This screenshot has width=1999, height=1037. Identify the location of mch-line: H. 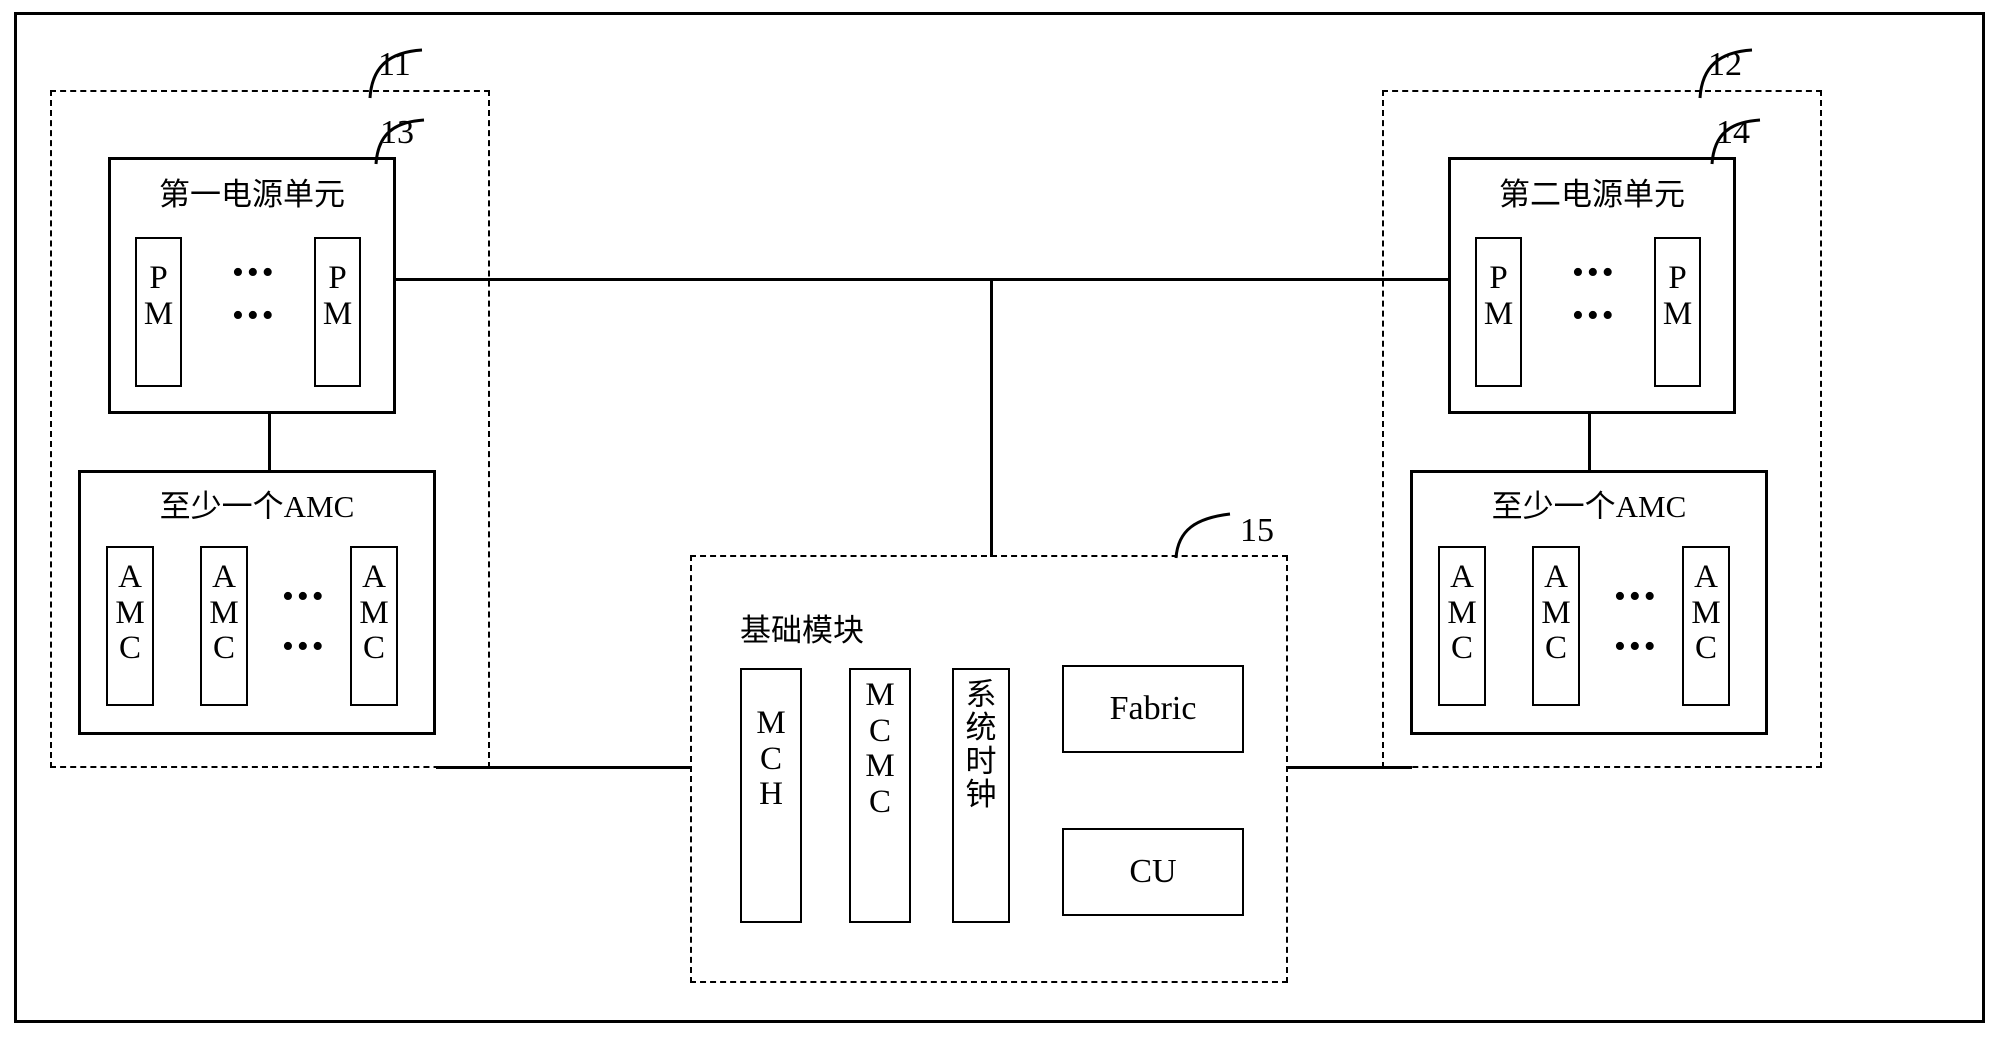
(771, 794).